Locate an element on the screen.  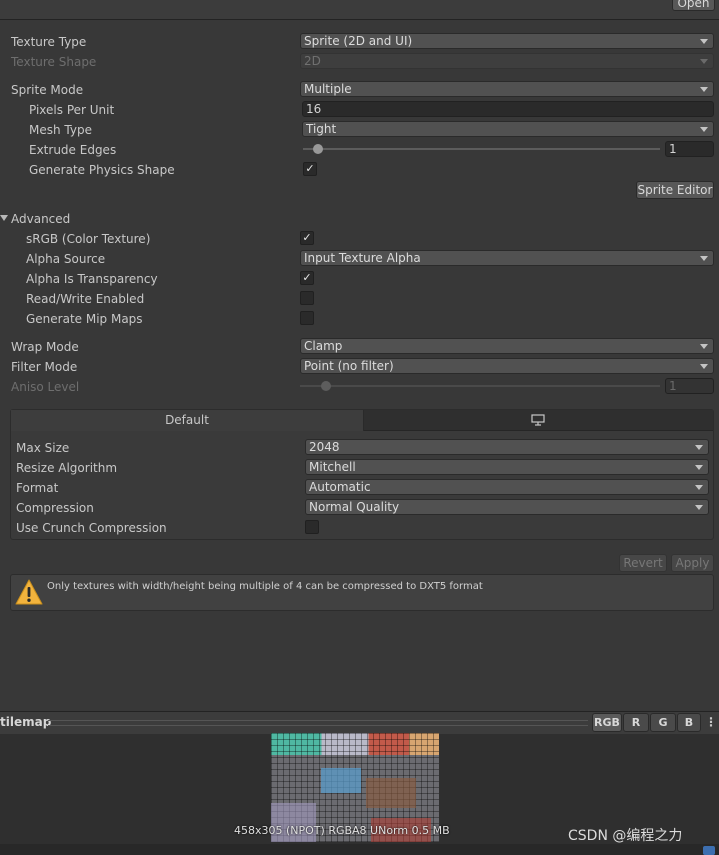
resize-algorithm-dropdown: Mitchell is located at coordinates (507, 467).